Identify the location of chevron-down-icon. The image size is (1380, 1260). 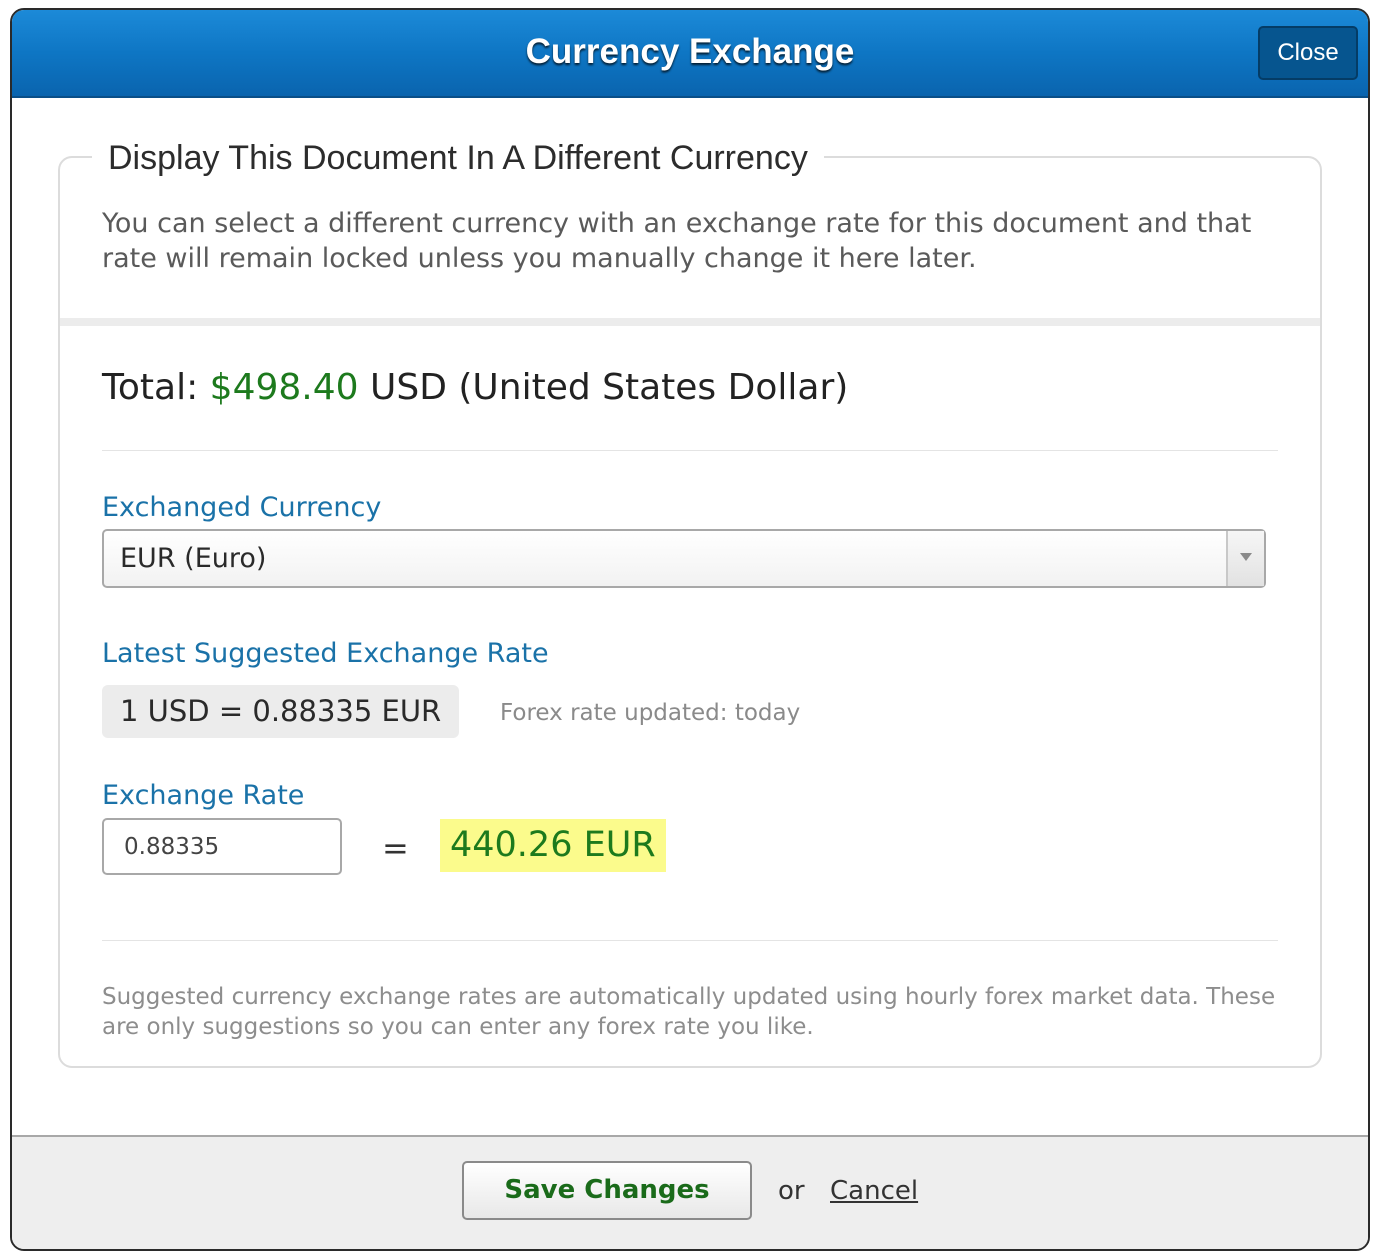
(1246, 557).